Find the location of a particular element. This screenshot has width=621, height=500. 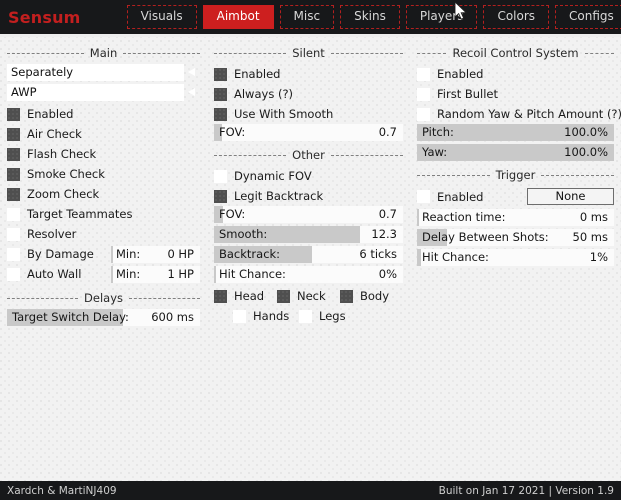

weapon-dropdown-value: AWP is located at coordinates (95, 92).